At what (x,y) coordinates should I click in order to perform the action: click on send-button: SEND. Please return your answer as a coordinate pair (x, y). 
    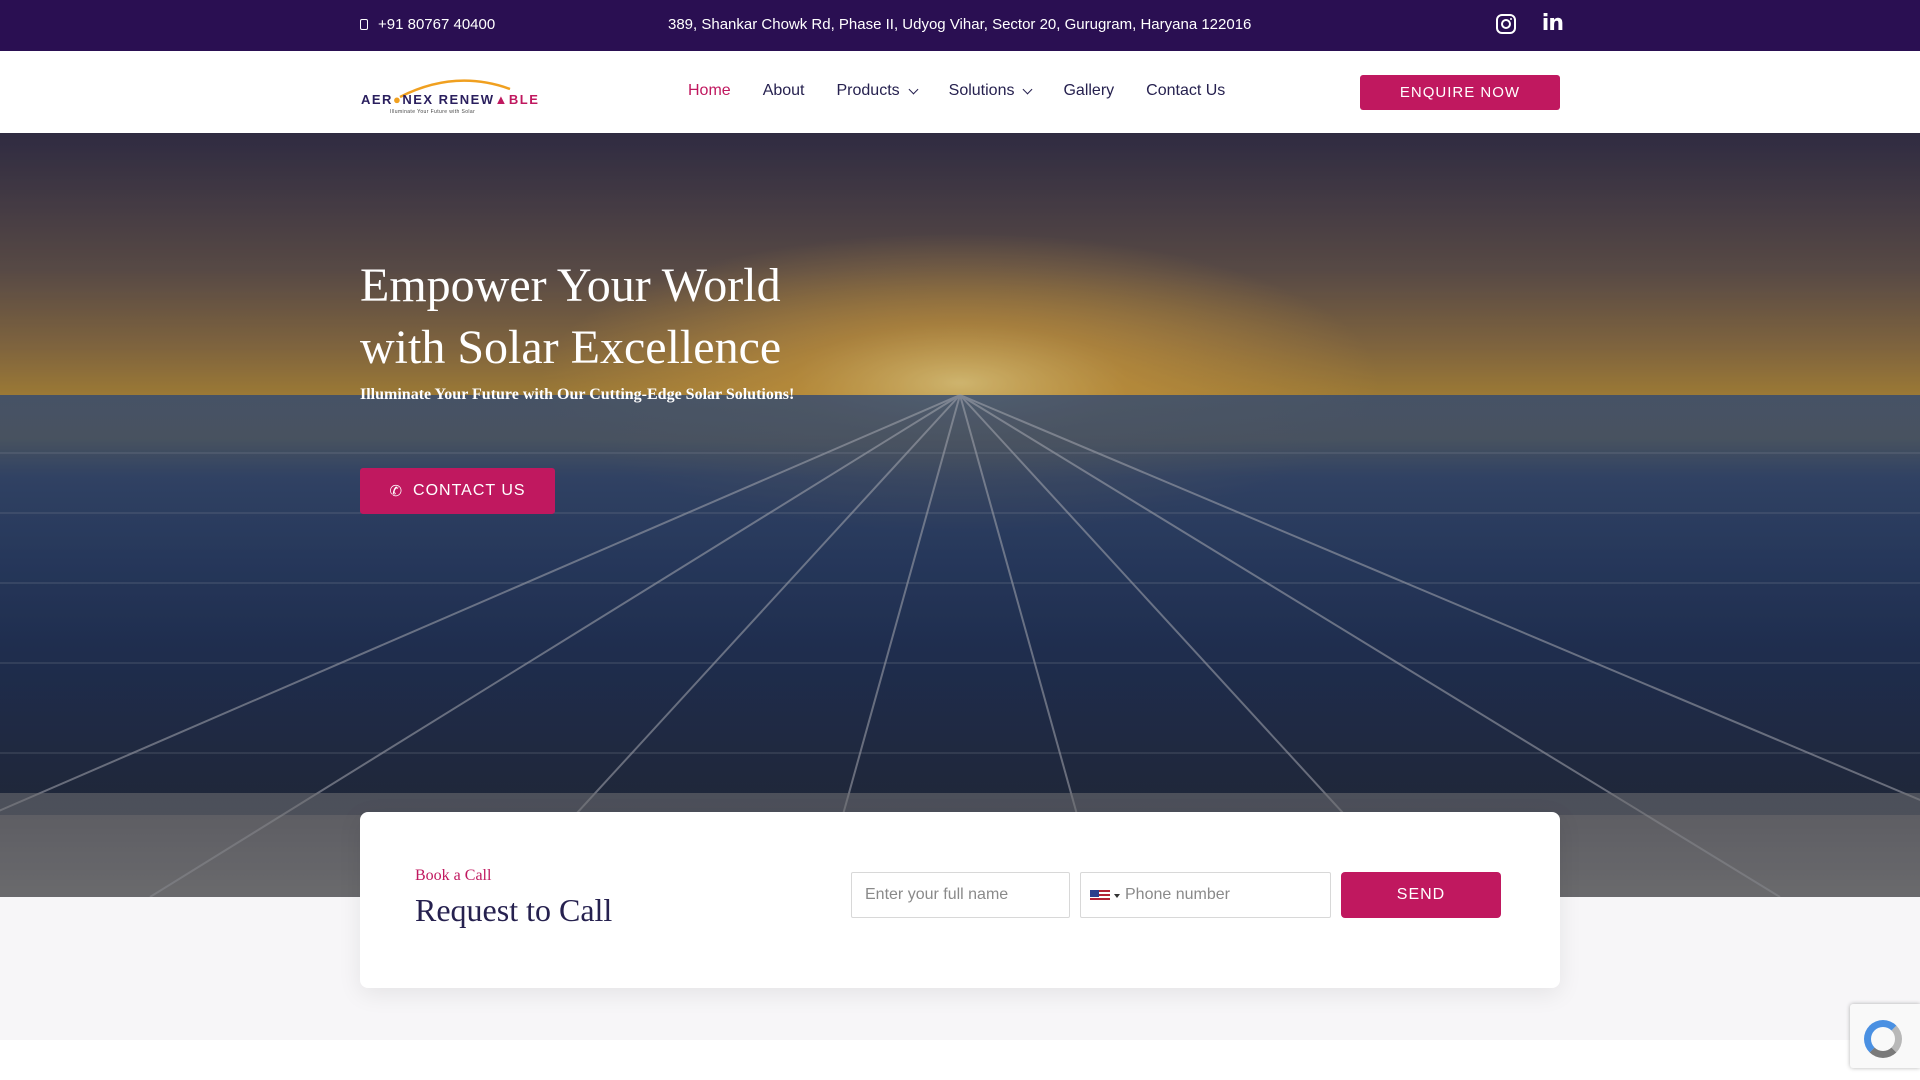
    Looking at the image, I should click on (1421, 895).